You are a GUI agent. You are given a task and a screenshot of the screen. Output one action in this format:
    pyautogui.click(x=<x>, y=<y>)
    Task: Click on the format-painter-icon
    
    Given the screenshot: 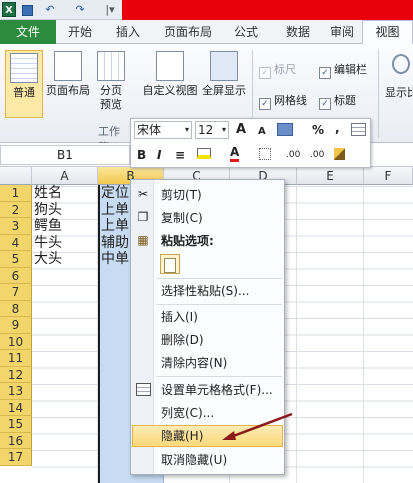 What is the action you would take?
    pyautogui.click(x=339, y=154)
    